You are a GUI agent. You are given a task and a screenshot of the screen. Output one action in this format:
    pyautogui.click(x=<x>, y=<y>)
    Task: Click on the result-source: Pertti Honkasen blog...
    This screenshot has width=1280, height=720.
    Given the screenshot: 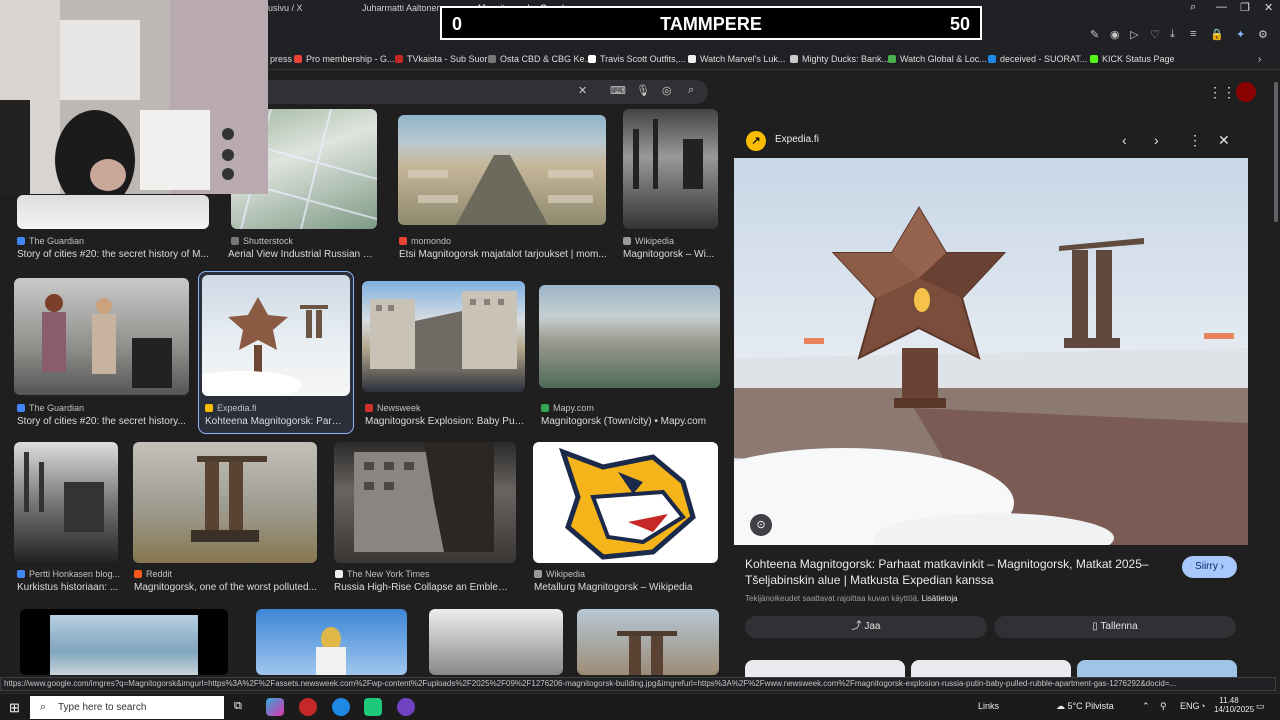 What is the action you would take?
    pyautogui.click(x=68, y=574)
    